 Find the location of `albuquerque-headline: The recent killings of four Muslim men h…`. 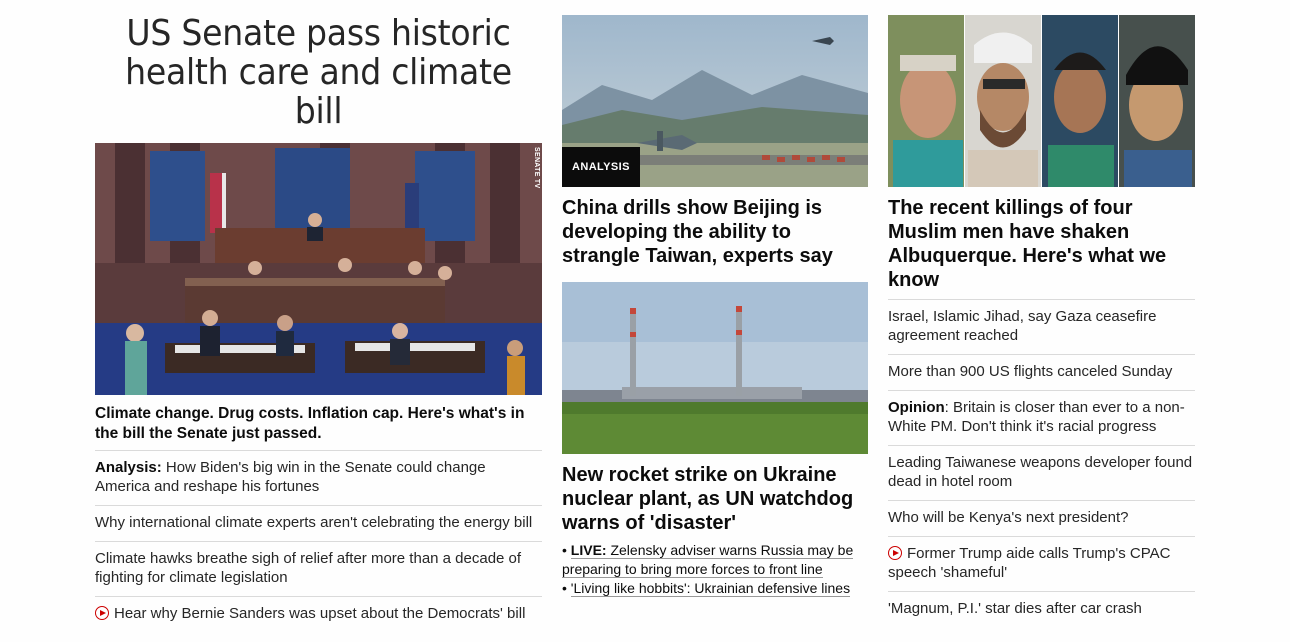

albuquerque-headline: The recent killings of four Muslim men h… is located at coordinates (1041, 244).